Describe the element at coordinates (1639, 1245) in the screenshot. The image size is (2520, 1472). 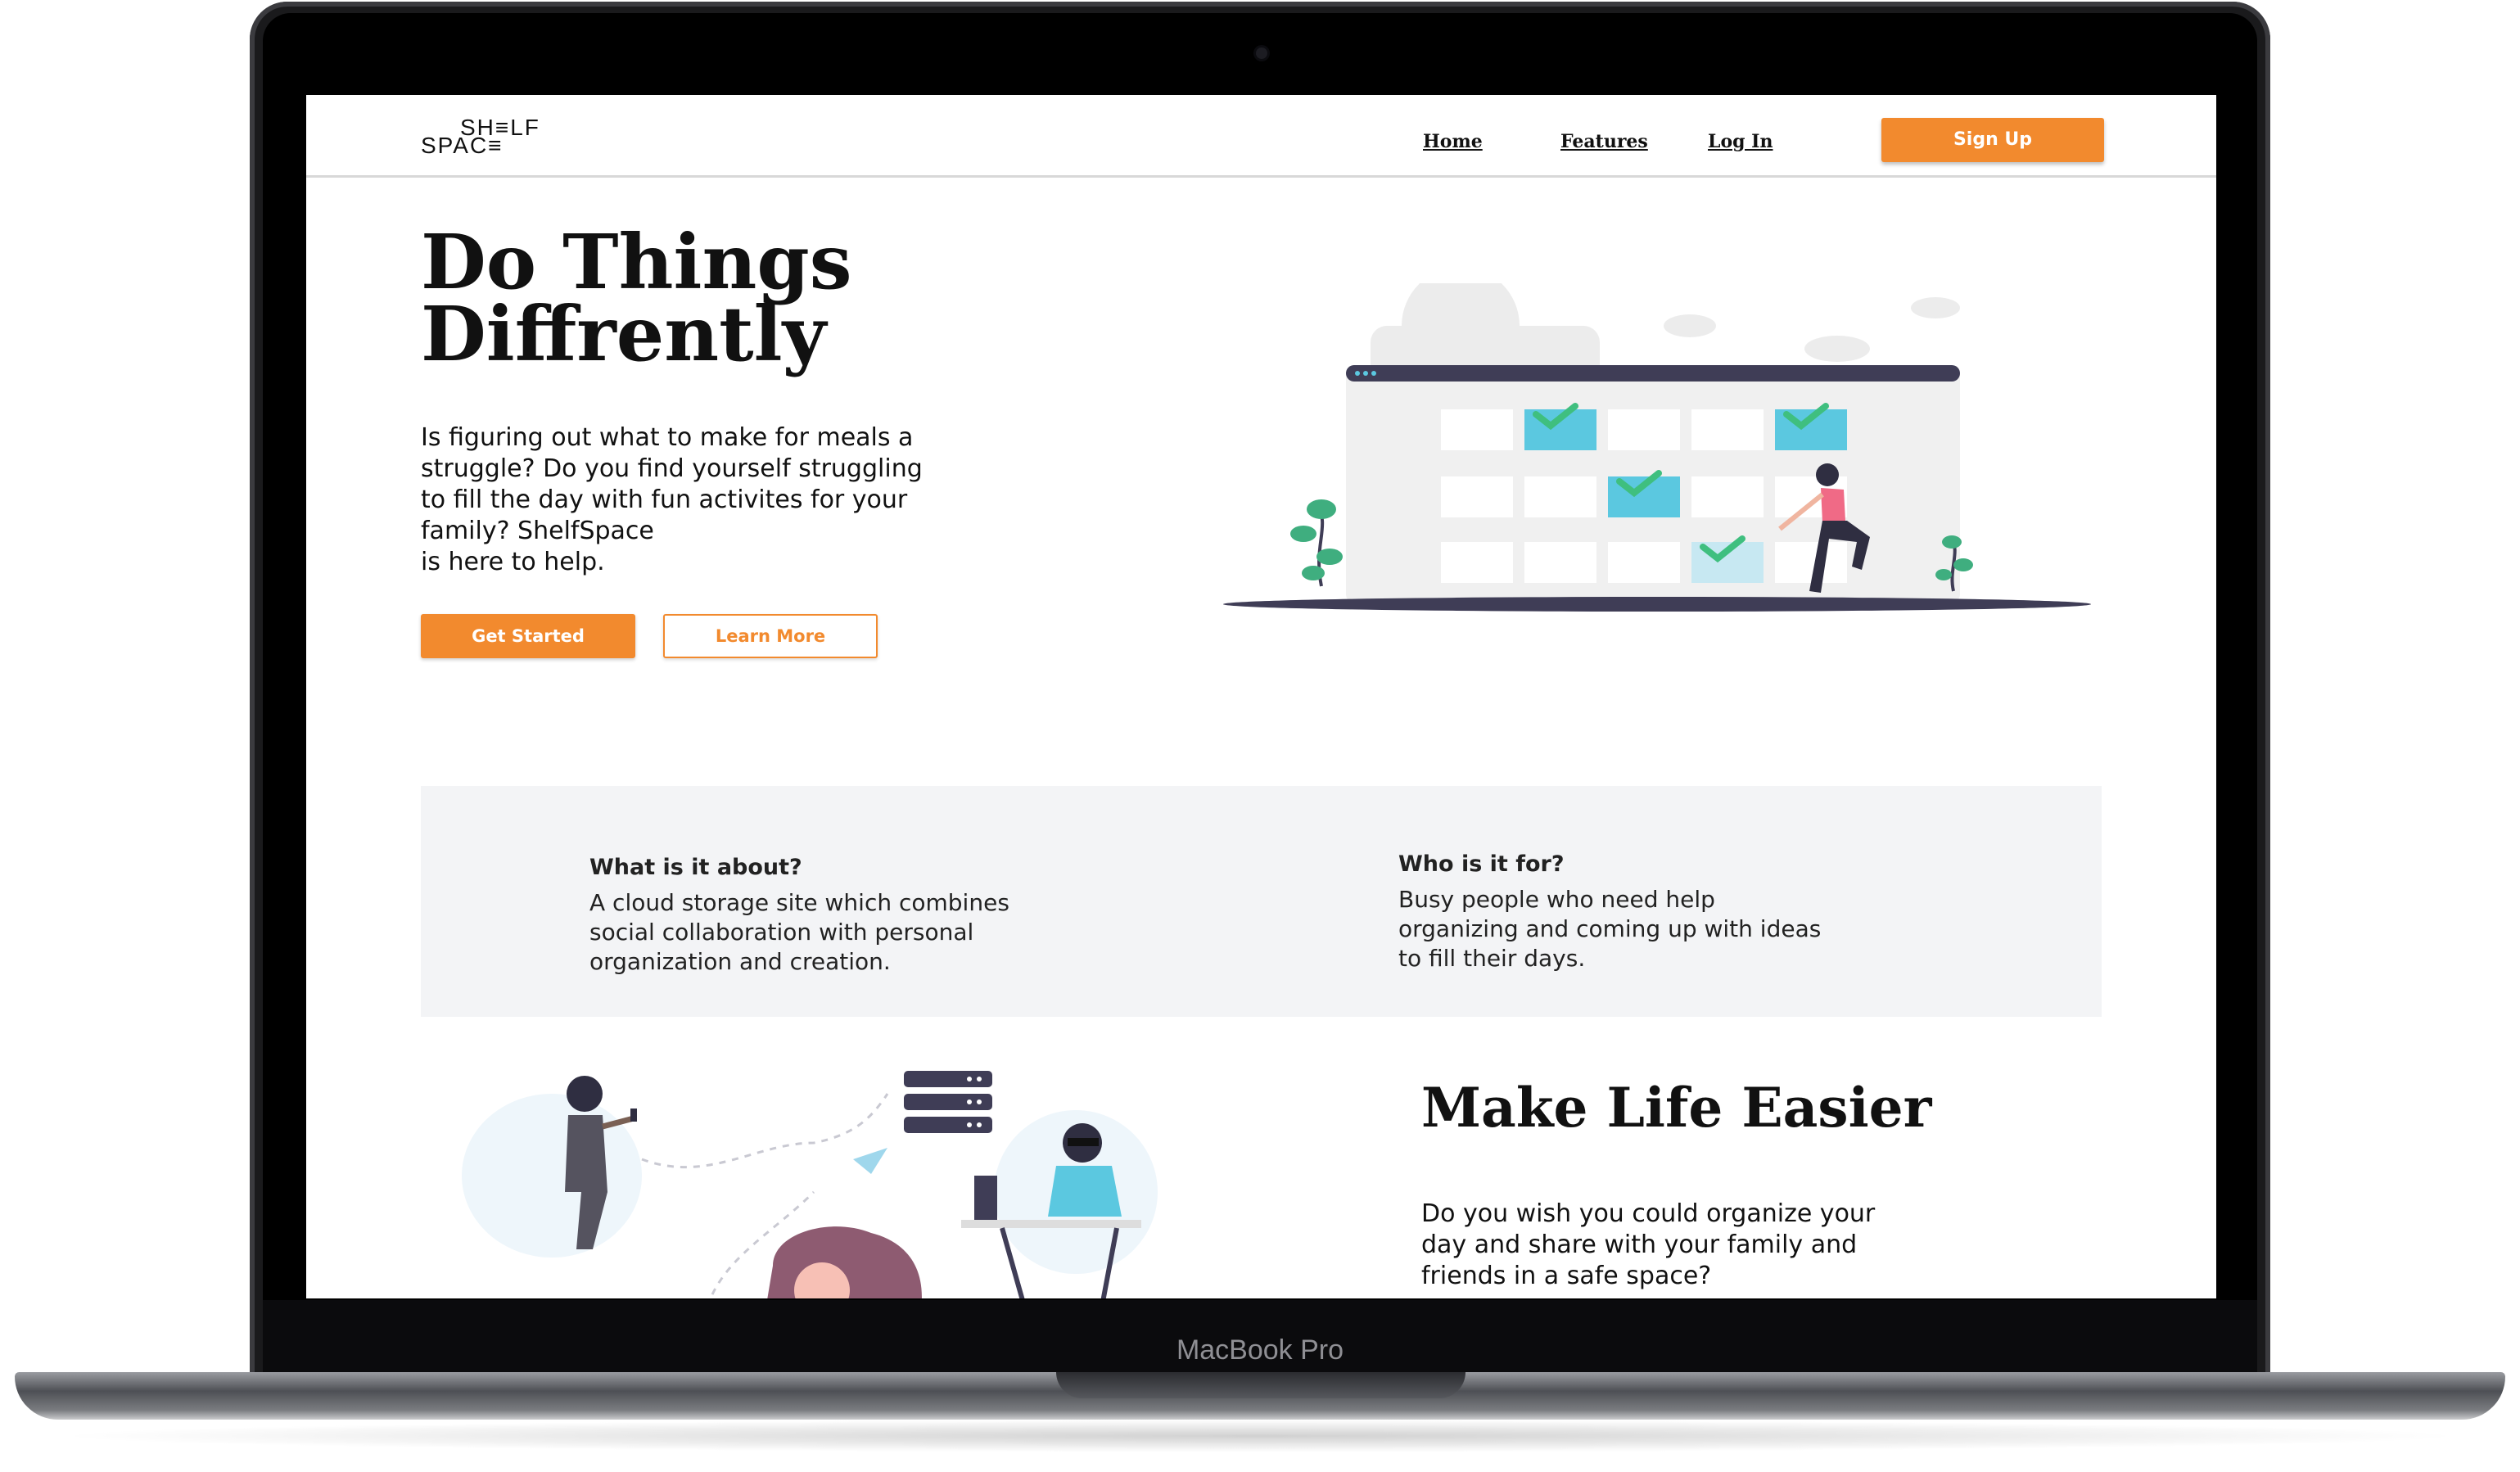
I see `feature-text-line: day and share with your family and` at that location.